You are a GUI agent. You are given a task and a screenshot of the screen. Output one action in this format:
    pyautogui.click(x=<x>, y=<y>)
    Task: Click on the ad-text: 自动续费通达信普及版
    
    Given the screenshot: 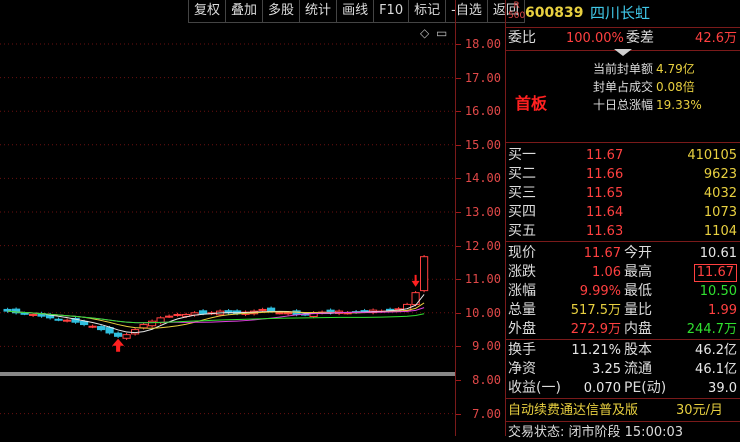 What is the action you would take?
    pyautogui.click(x=573, y=410)
    